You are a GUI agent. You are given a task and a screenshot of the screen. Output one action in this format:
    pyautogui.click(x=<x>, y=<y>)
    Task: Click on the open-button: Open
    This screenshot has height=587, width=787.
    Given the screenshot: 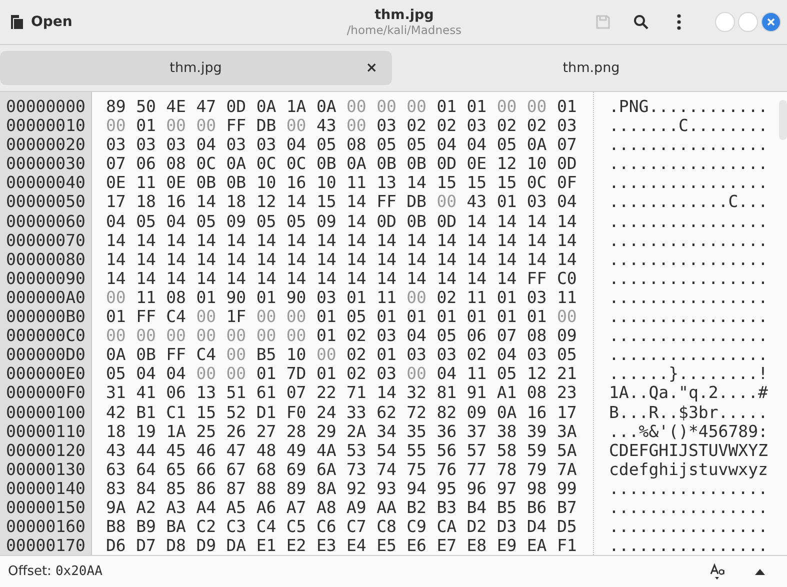 What is the action you would take?
    pyautogui.click(x=41, y=22)
    